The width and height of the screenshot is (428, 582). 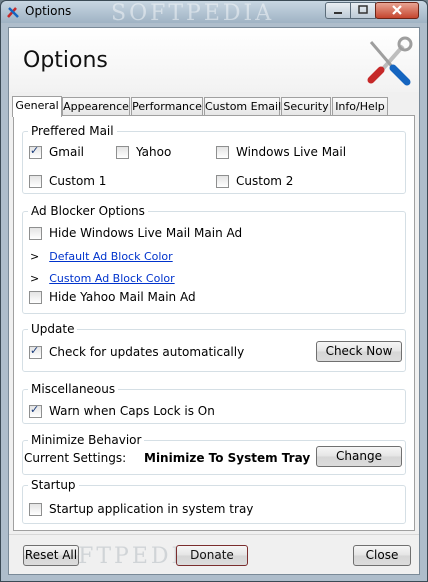 What do you see at coordinates (338, 10) in the screenshot?
I see `minimize-button` at bounding box center [338, 10].